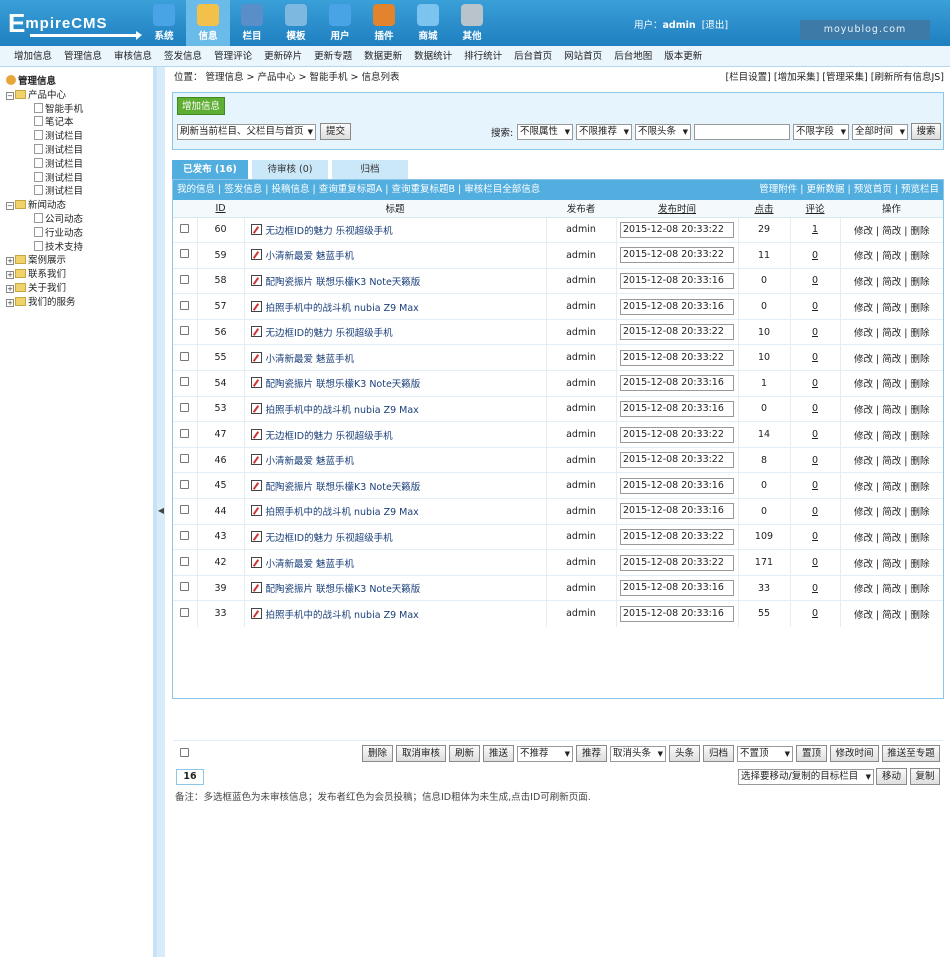  What do you see at coordinates (718, 753) in the screenshot?
I see `archive-button: 归档` at bounding box center [718, 753].